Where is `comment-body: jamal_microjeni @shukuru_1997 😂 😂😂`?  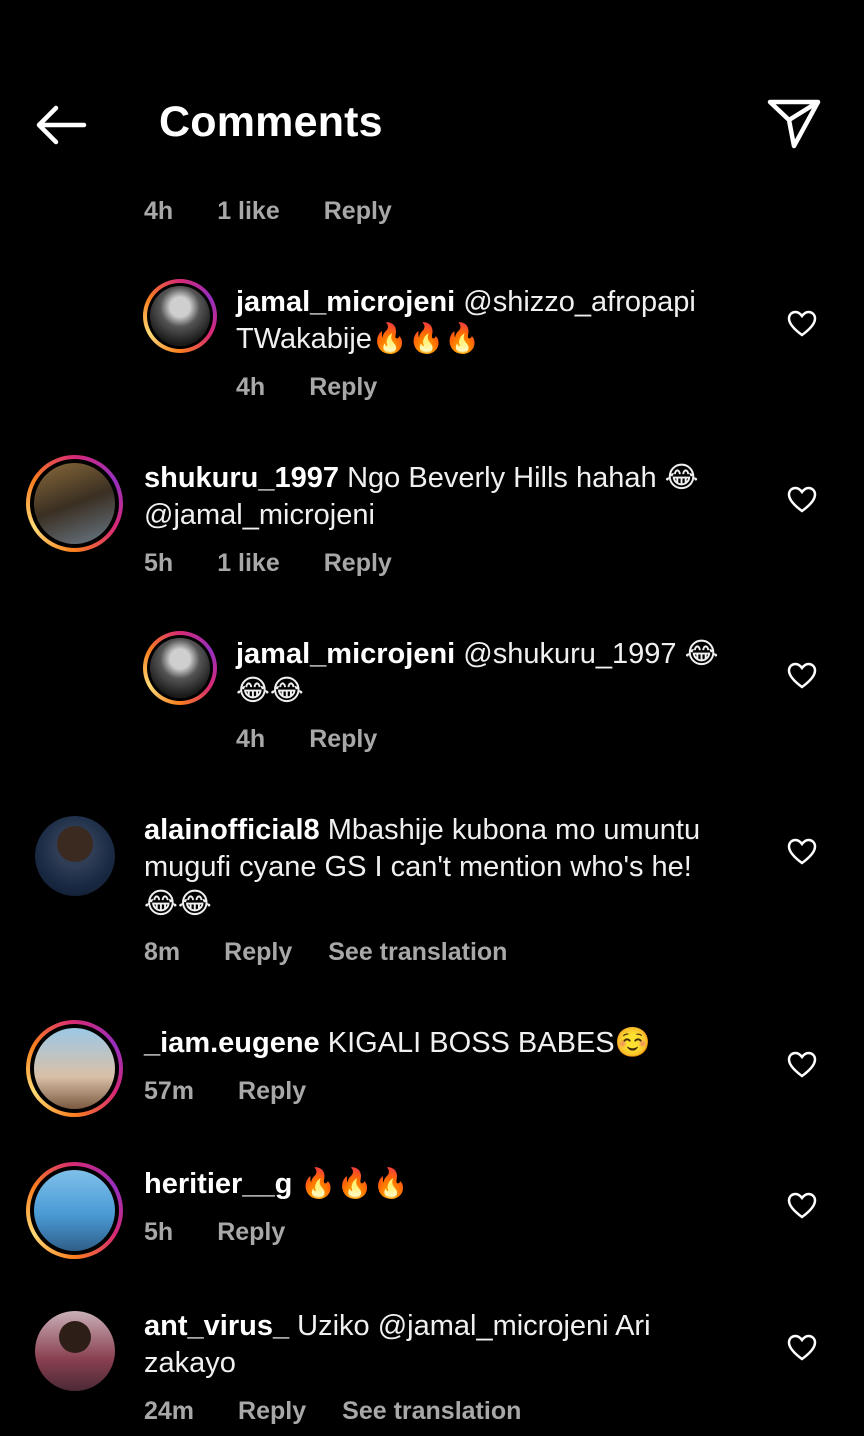
comment-body: jamal_microjeni @shukuru_1997 😂 😂😂 is located at coordinates (496, 673).